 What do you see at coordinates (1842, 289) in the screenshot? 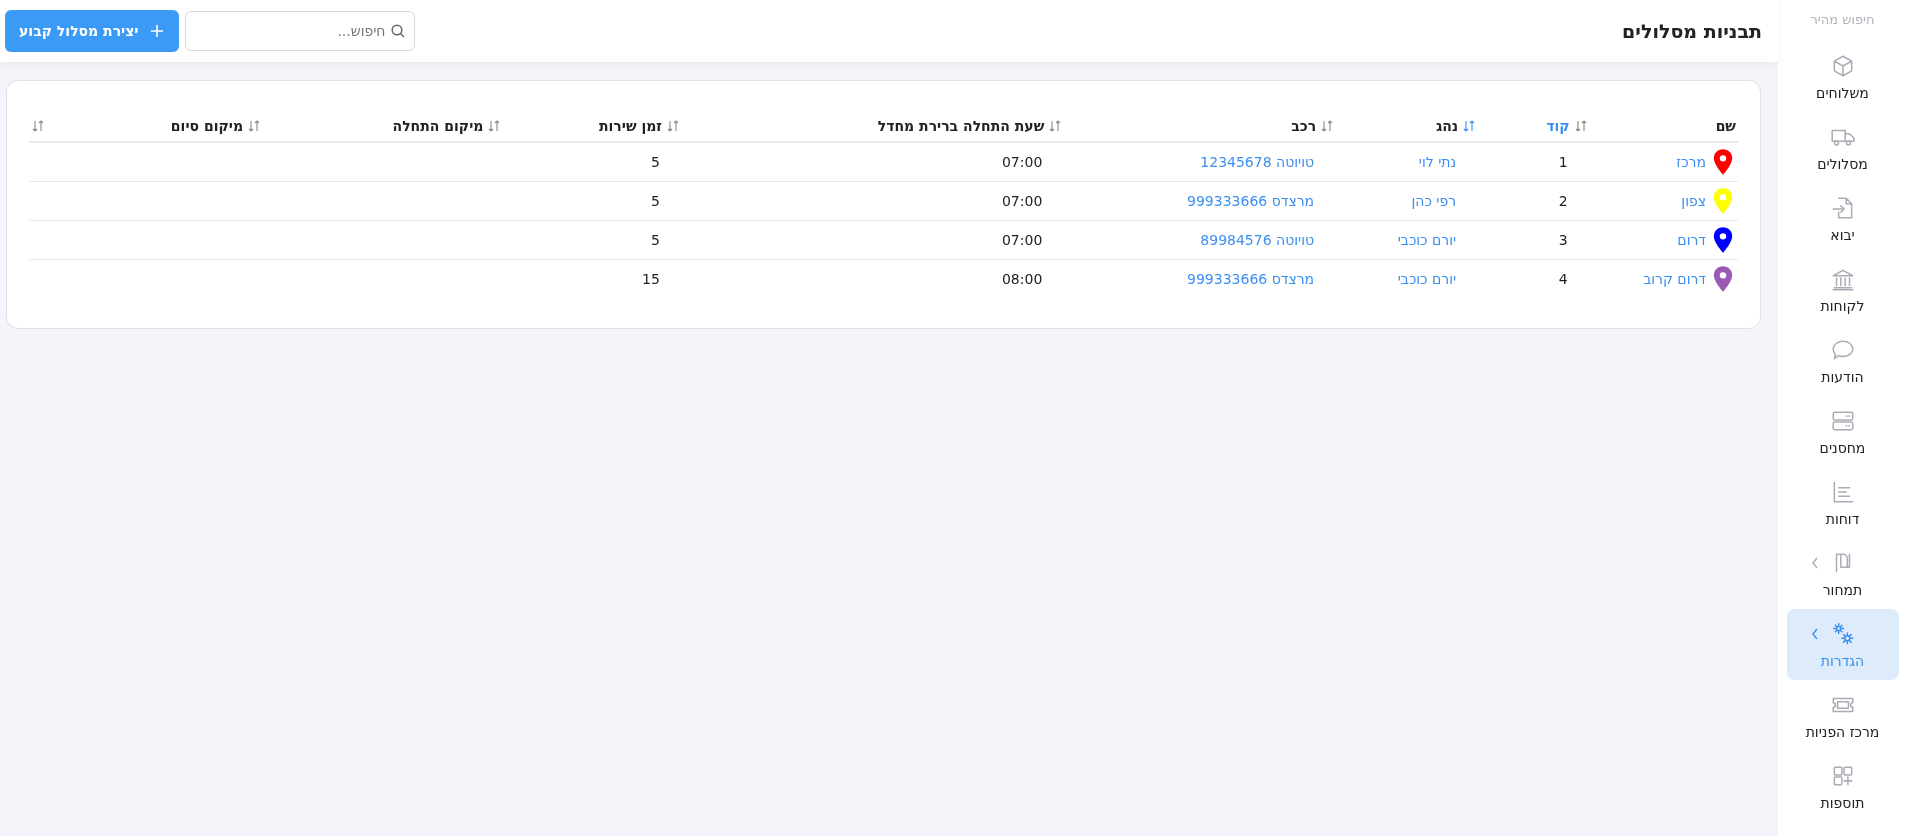
I see `sidebar-item: לקוחות` at bounding box center [1842, 289].